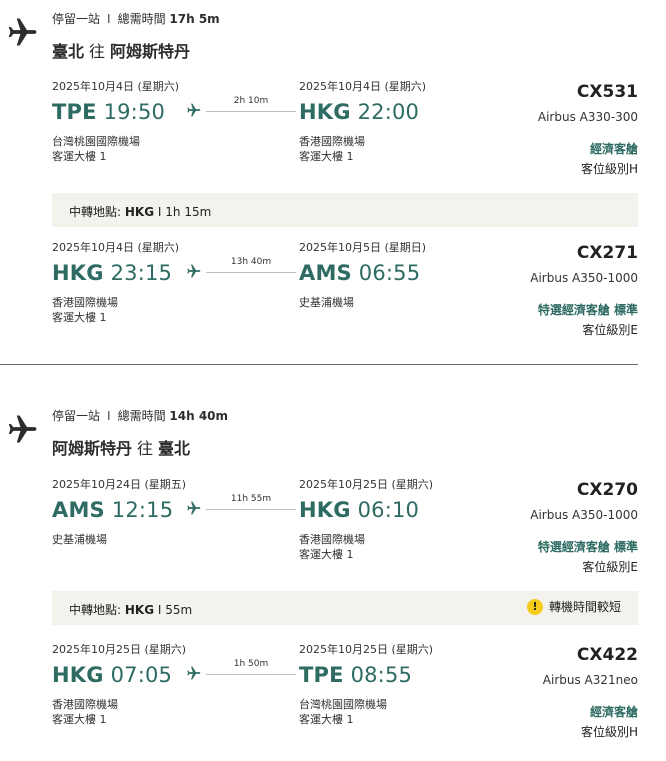  Describe the element at coordinates (360, 273) in the screenshot. I see `arrival-time: AMS 06:55` at that location.